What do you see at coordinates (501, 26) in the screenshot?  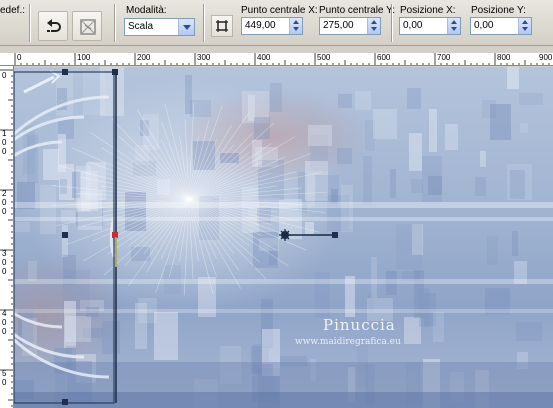 I see `pos-y-field: 0,00` at bounding box center [501, 26].